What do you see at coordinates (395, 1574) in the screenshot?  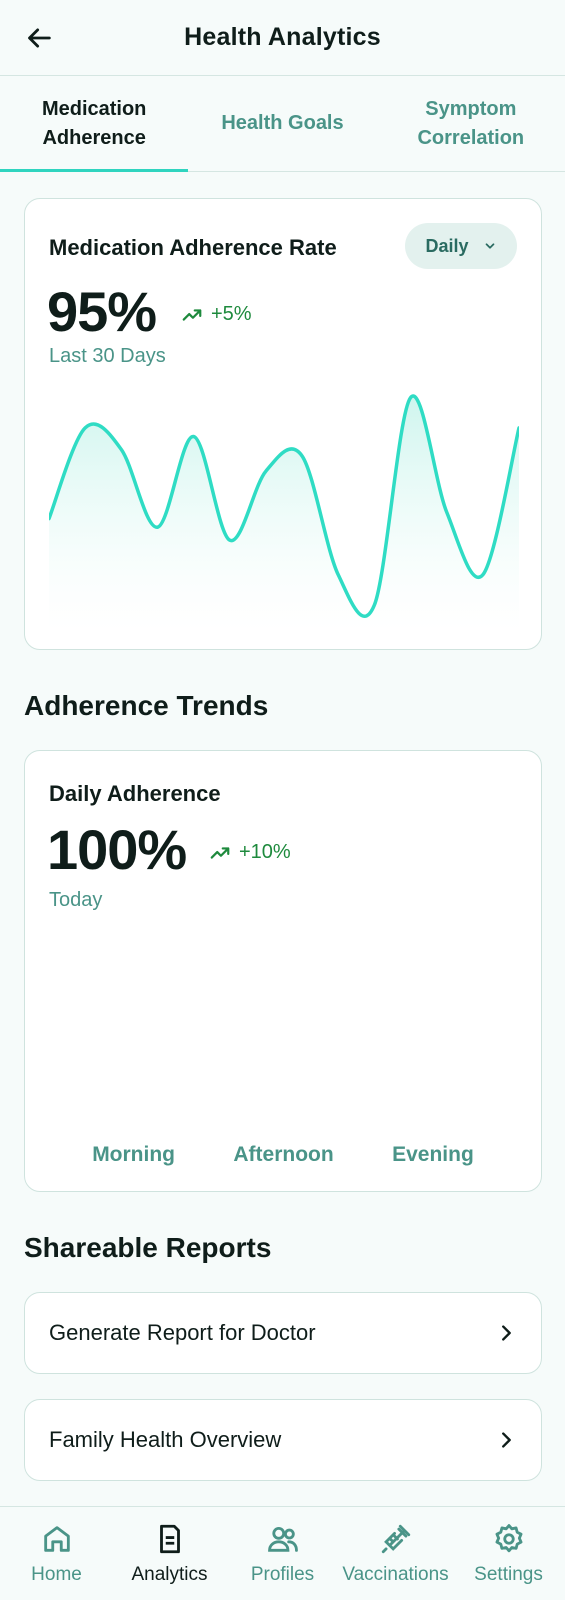 I see `nav-label: Vaccinations` at bounding box center [395, 1574].